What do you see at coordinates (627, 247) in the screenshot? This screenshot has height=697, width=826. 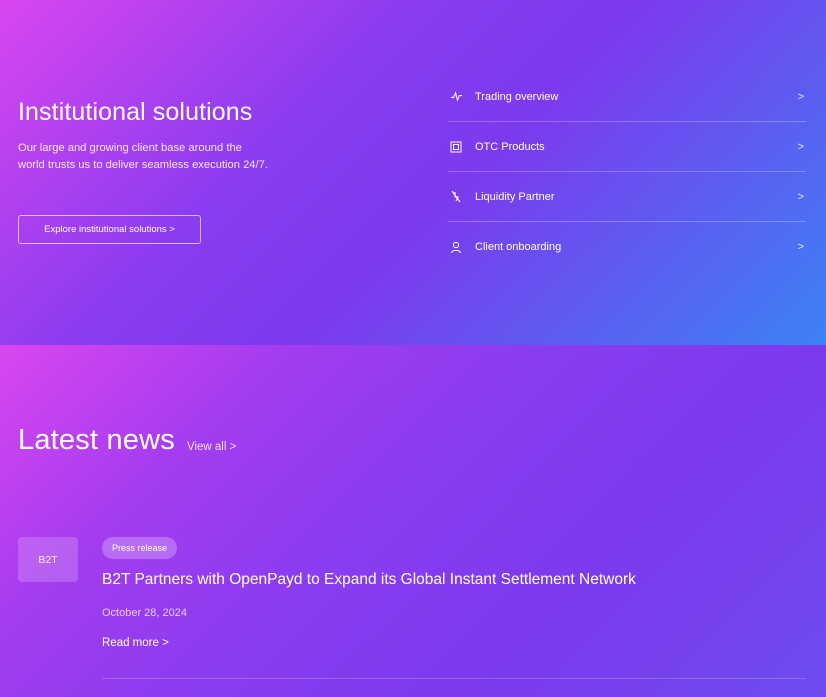 I see `inst-item-client-onboarding: Client onboarding >` at bounding box center [627, 247].